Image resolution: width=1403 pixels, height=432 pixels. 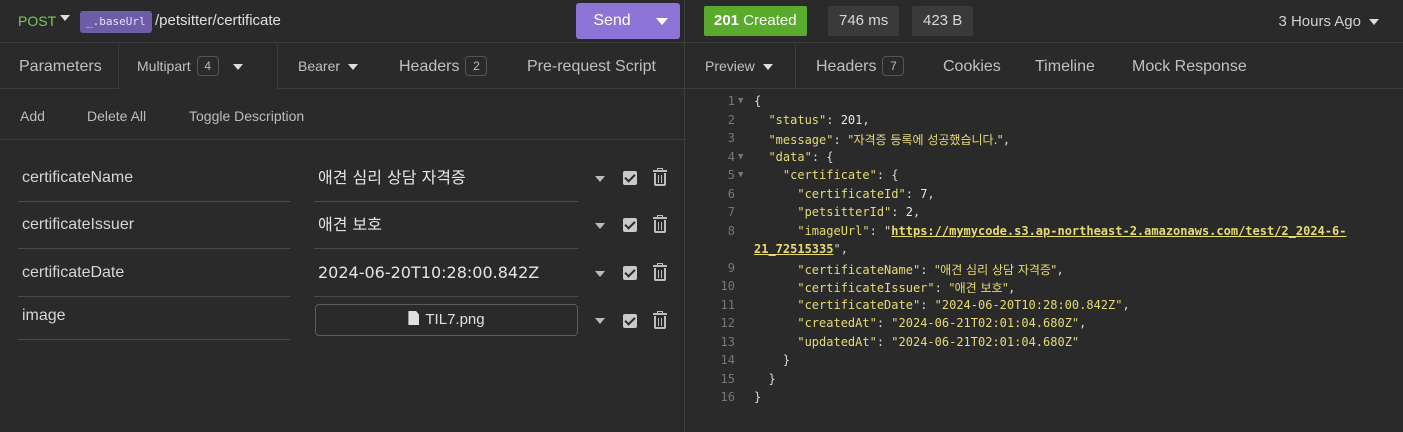 What do you see at coordinates (154, 316) in the screenshot?
I see `field-name-input: image` at bounding box center [154, 316].